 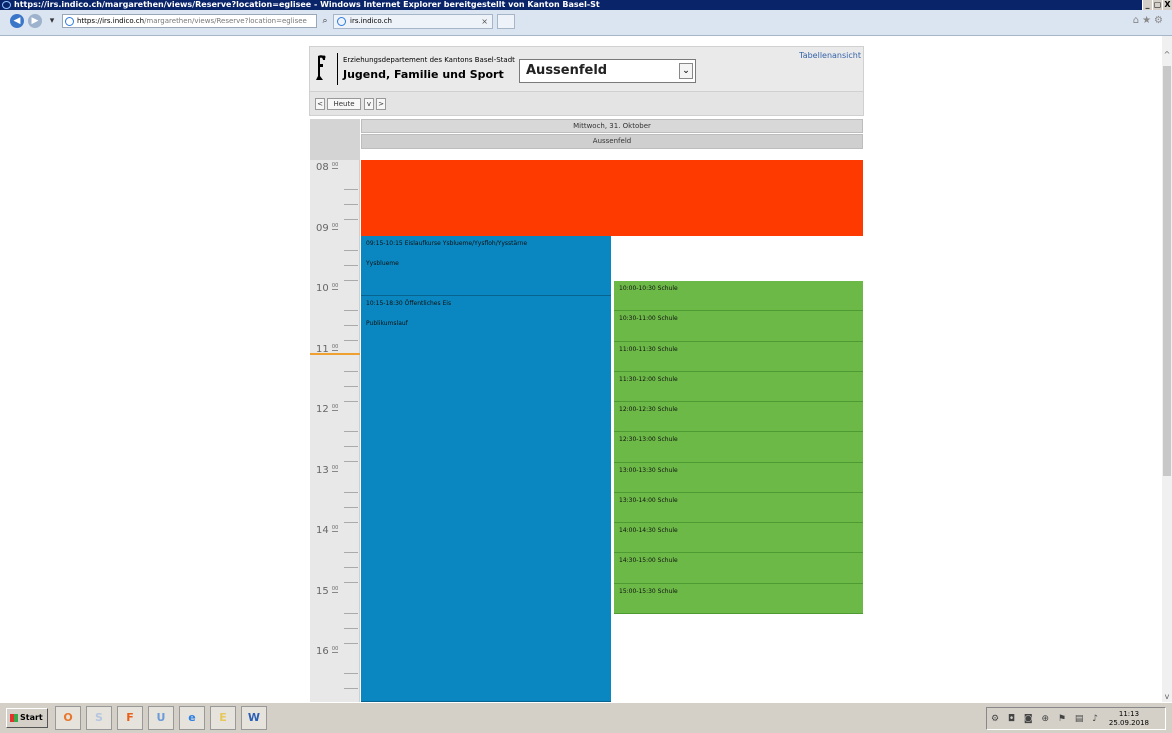 I want to click on scroll-down-icon: v, so click(x=1167, y=697).